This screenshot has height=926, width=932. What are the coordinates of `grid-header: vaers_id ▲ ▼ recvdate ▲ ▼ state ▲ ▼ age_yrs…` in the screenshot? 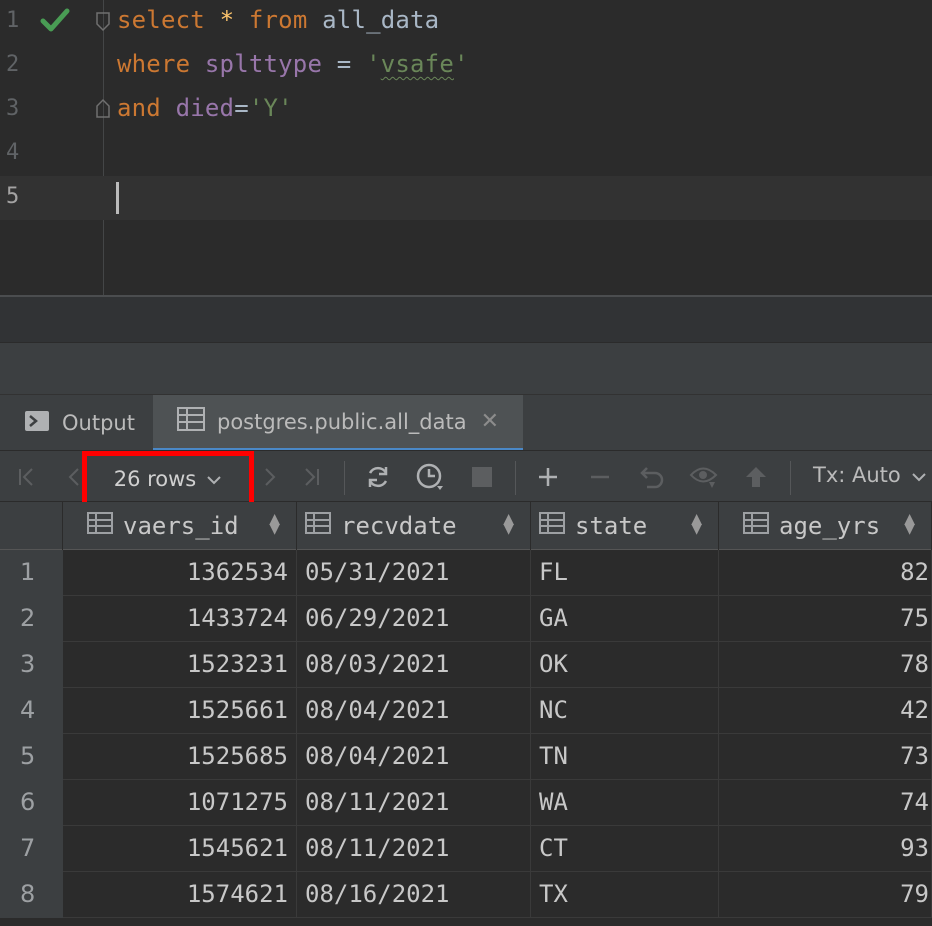 It's located at (466, 526).